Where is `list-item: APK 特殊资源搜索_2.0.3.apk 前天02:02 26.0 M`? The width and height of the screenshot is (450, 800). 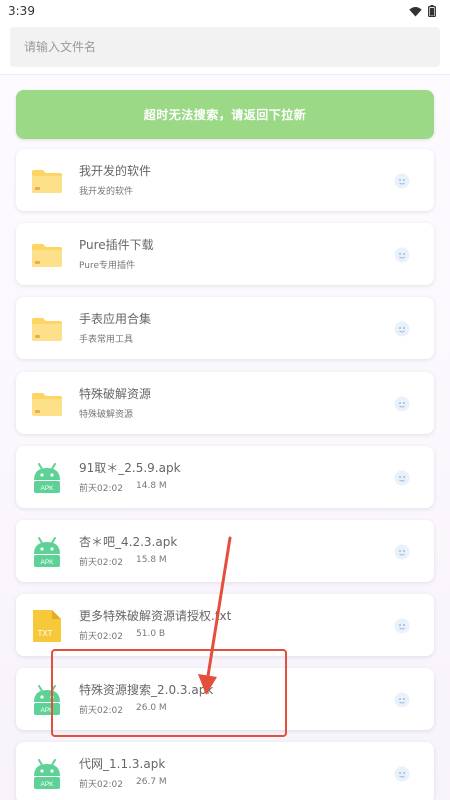 list-item: APK 特殊资源搜索_2.0.3.apk 前天02:02 26.0 M is located at coordinates (225, 699).